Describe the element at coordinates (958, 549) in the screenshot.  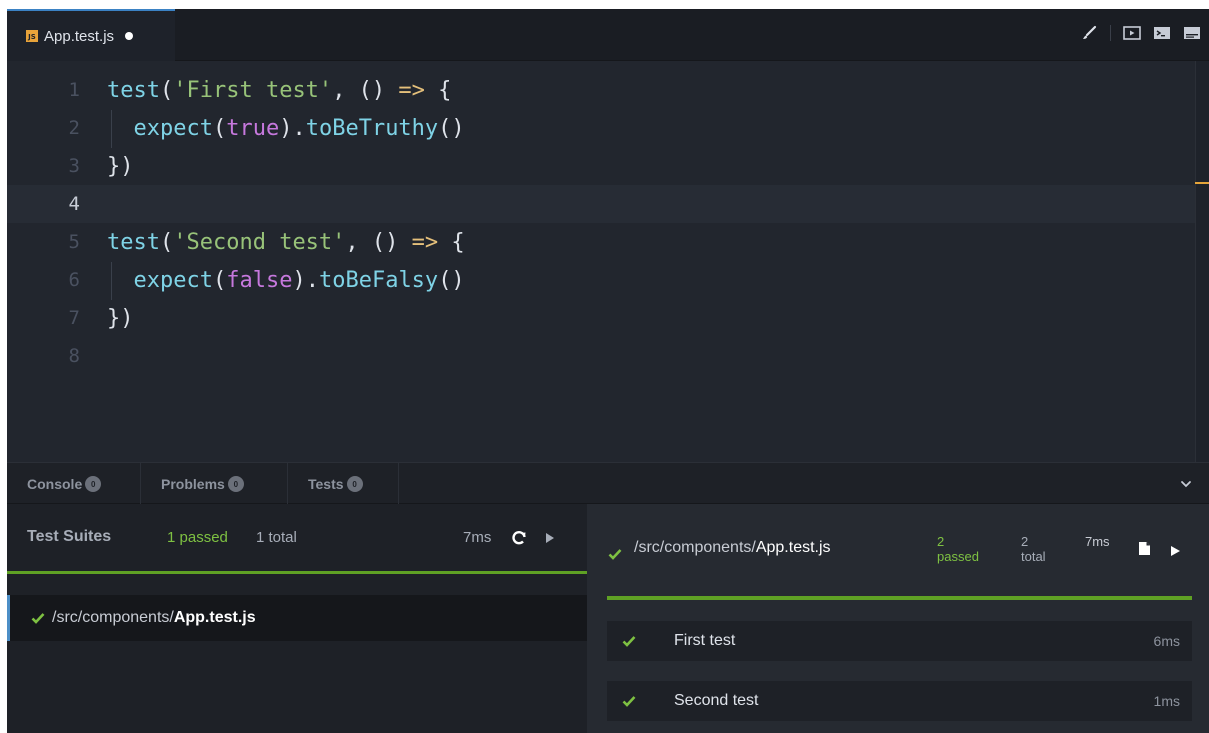
I see `results-passed-count: 2 passed` at that location.